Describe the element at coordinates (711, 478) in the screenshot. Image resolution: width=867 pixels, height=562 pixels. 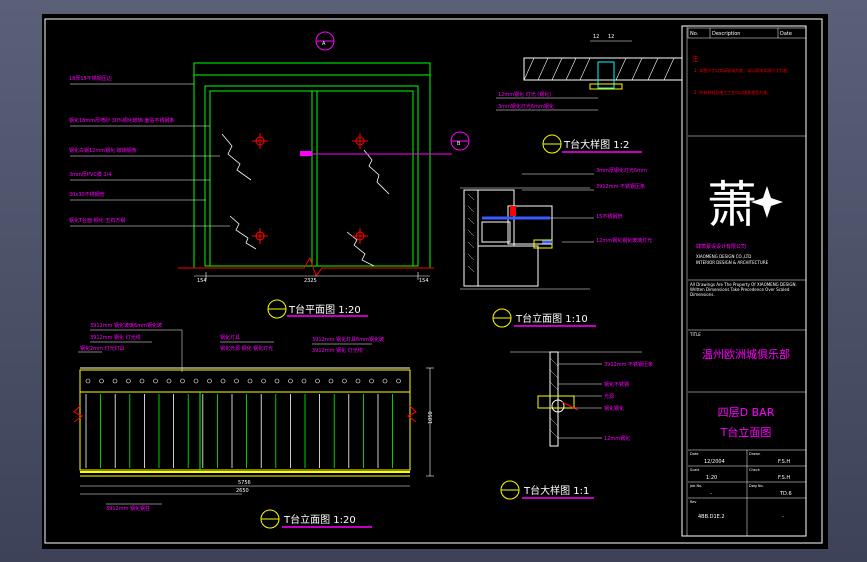
I see `tb-row2-value: 1:20` at that location.